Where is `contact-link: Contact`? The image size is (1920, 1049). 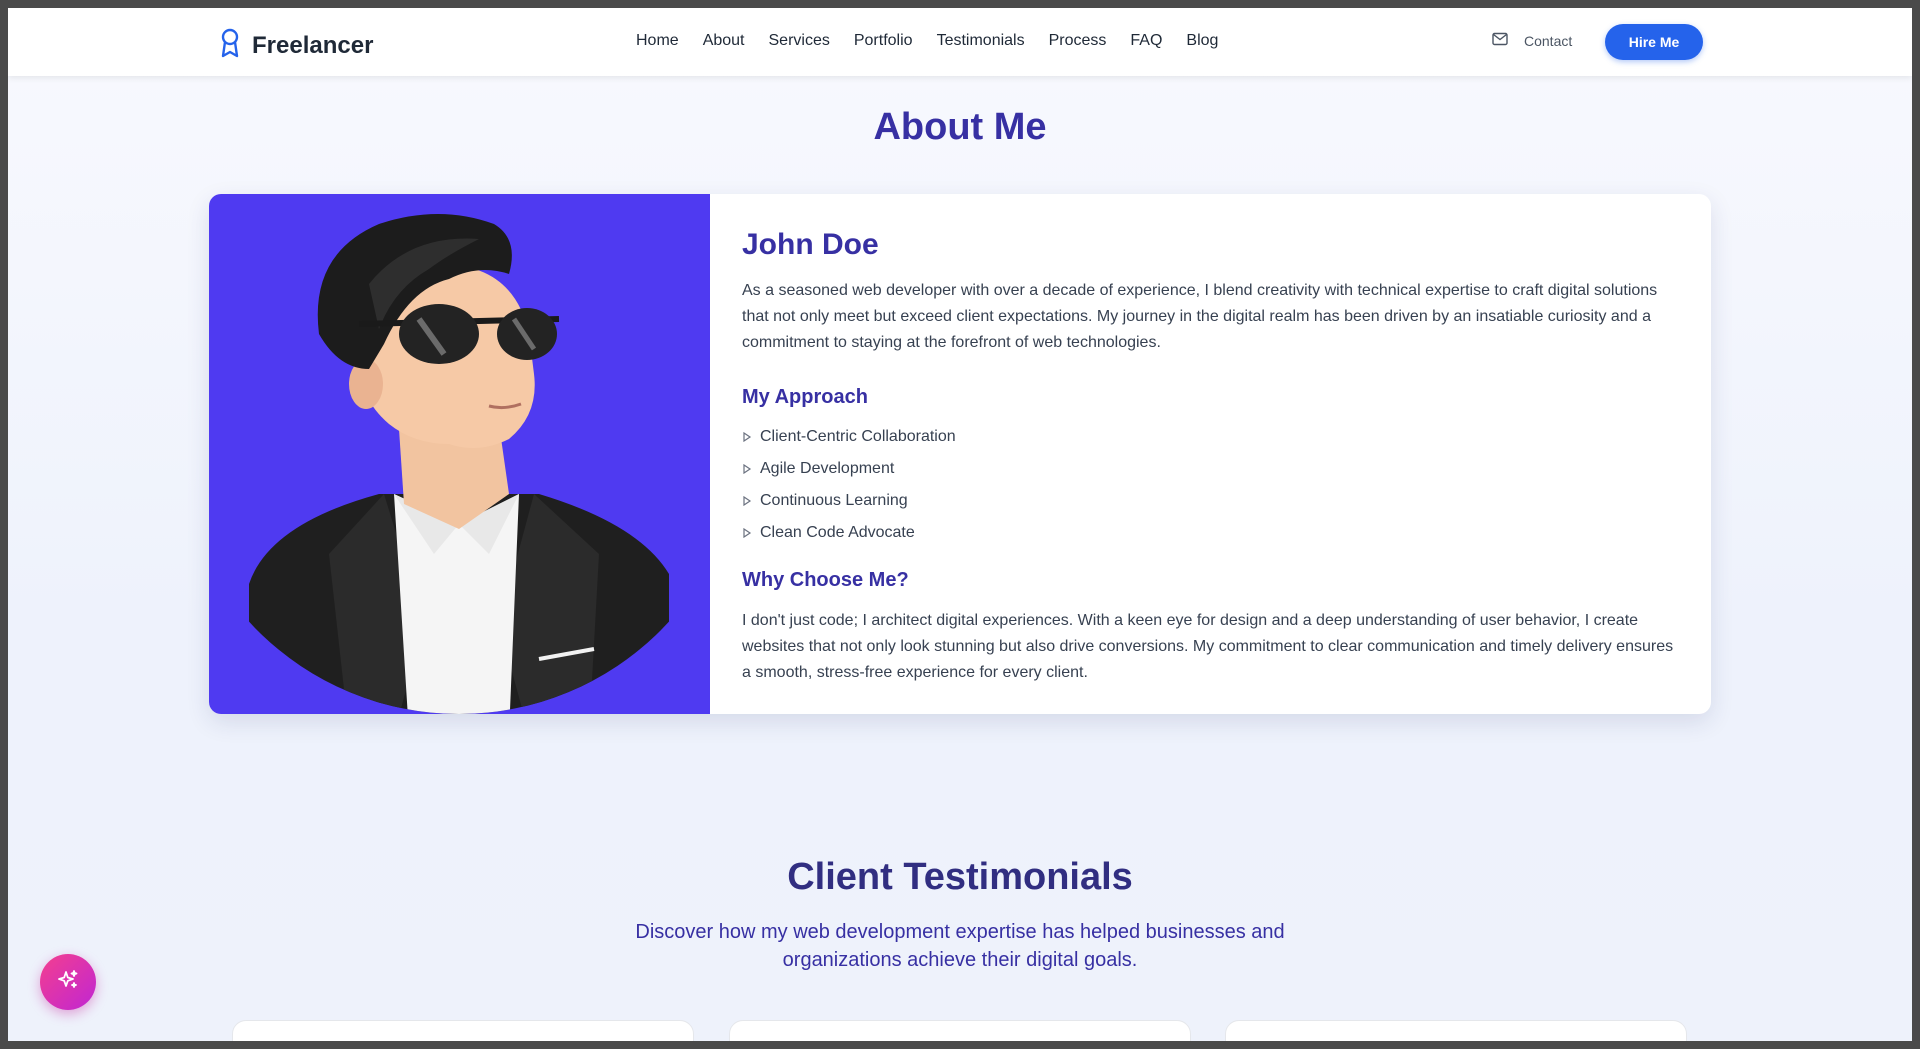
contact-link: Contact is located at coordinates (1532, 40).